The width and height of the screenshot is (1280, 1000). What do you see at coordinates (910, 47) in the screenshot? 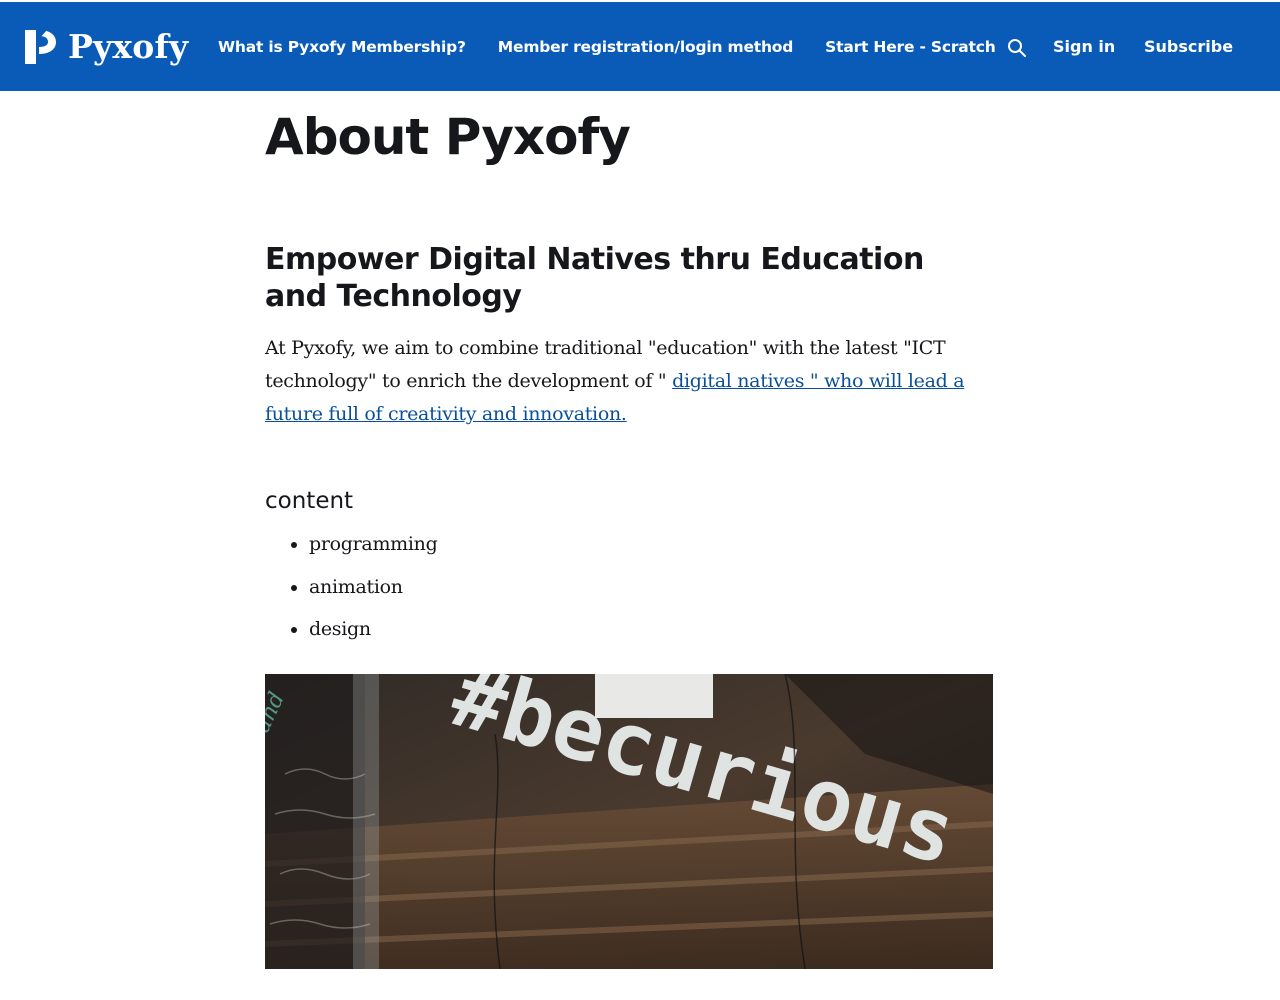
I see `nav-item-start-scratch: Start Here - Scratch` at bounding box center [910, 47].